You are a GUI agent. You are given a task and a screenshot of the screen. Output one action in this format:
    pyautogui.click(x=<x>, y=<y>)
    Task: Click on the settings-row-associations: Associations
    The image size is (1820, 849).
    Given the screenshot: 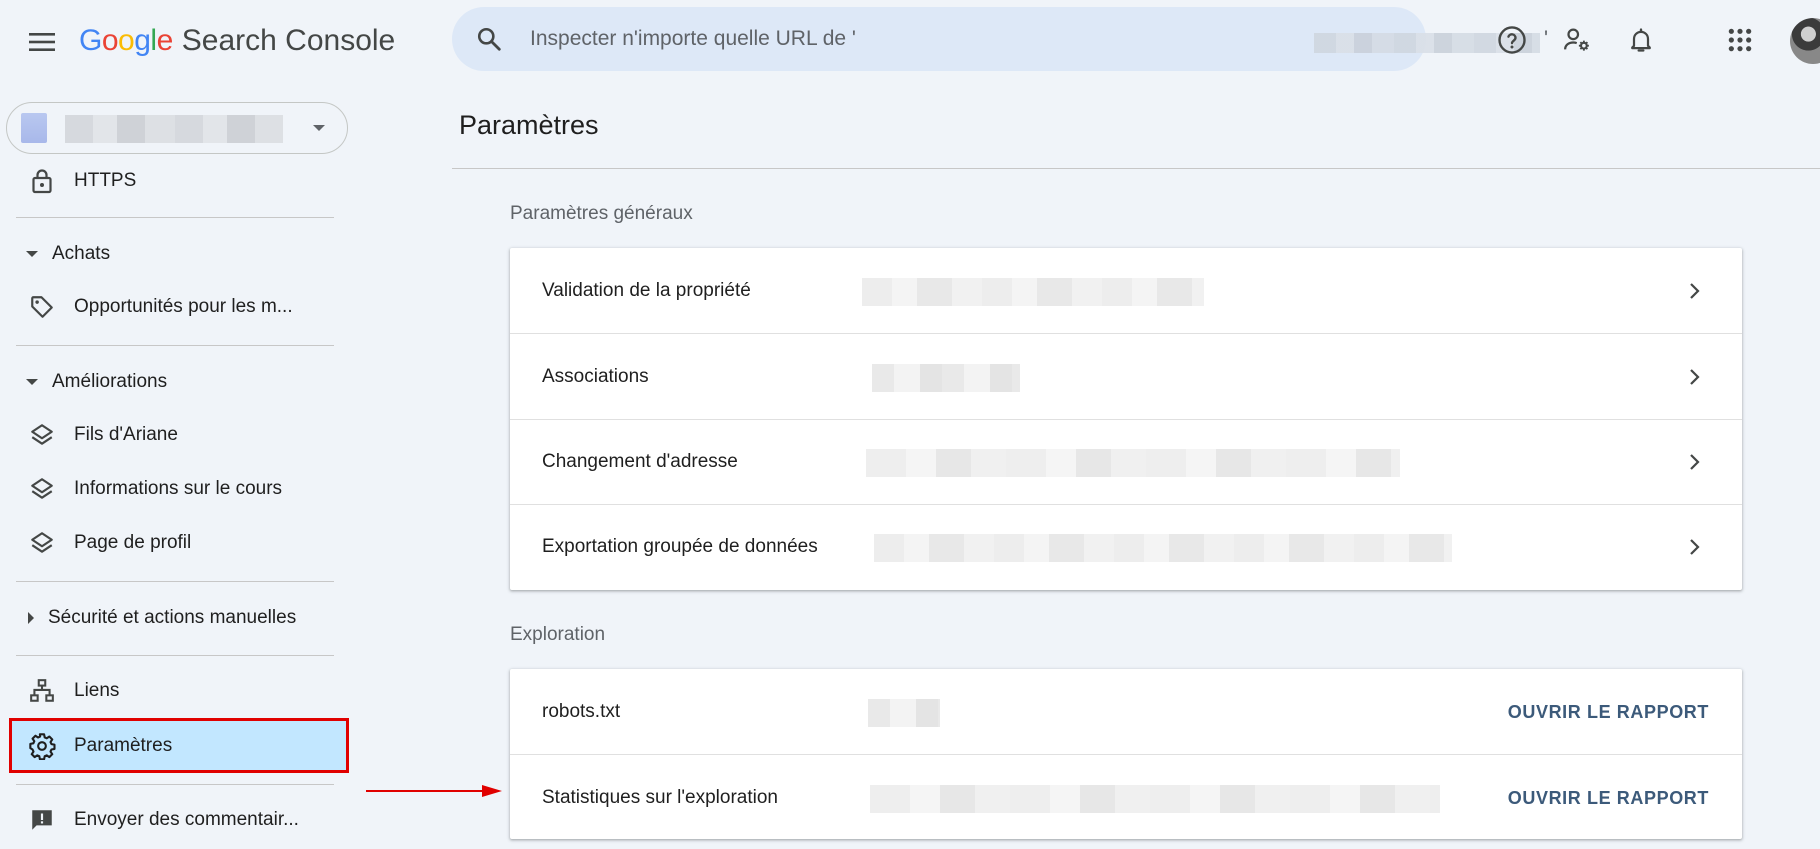 What is the action you would take?
    pyautogui.click(x=1126, y=377)
    